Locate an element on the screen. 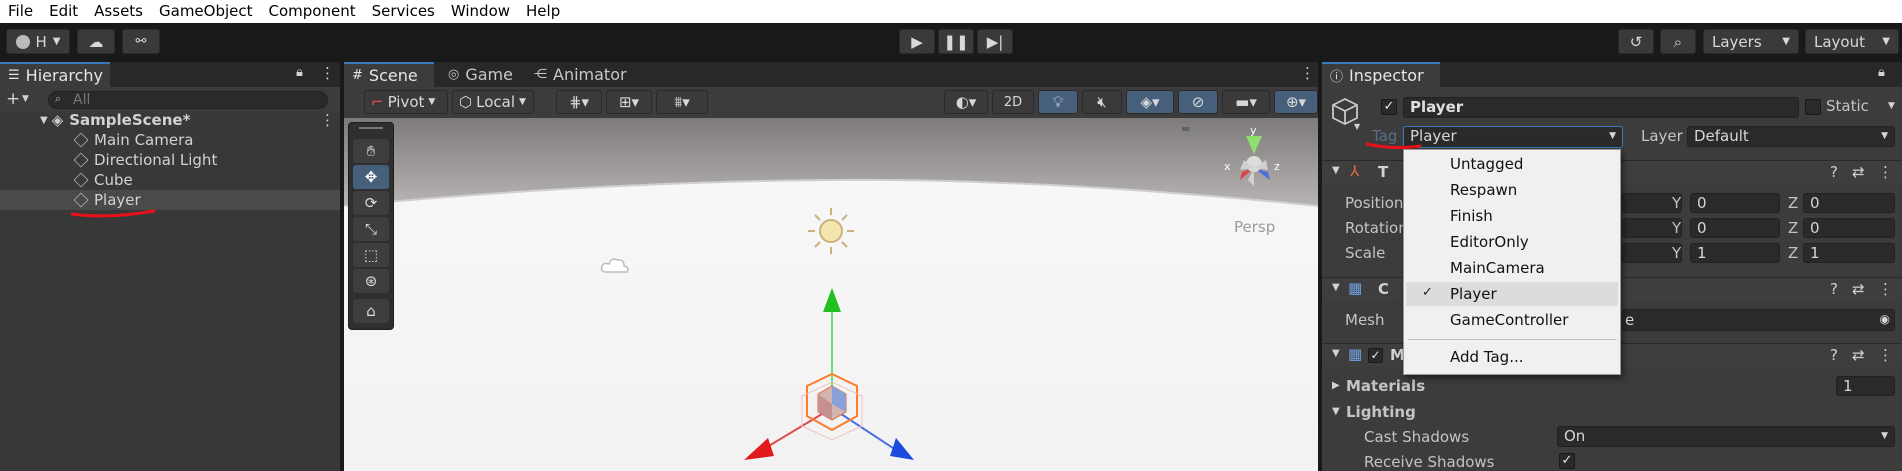 Image resolution: width=1902 pixels, height=471 pixels. add-icon: + is located at coordinates (13, 99).